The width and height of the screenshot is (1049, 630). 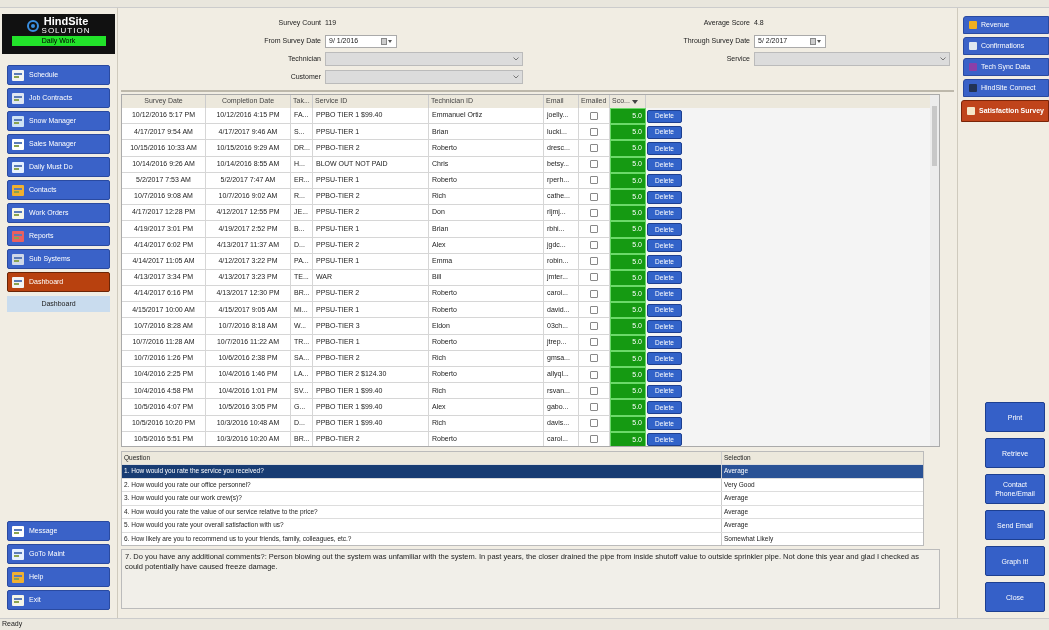 What do you see at coordinates (634, 101) in the screenshot?
I see `sort-arrow-icon` at bounding box center [634, 101].